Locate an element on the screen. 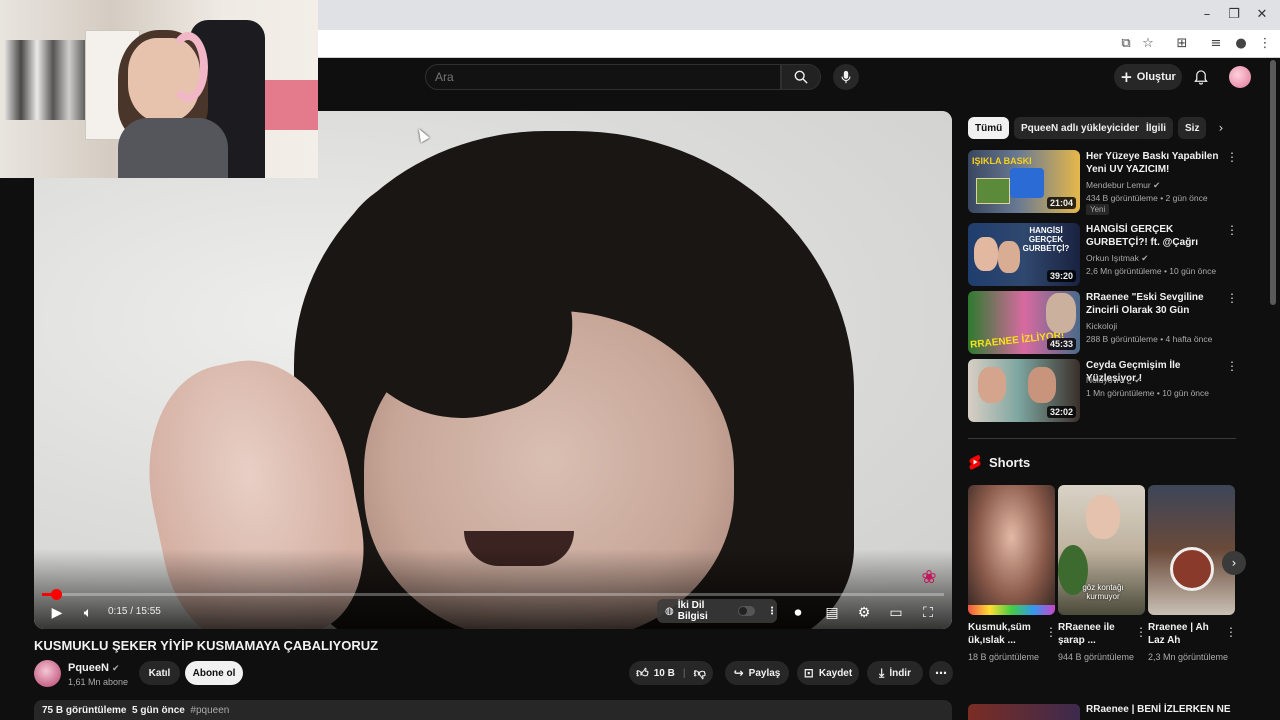 The width and height of the screenshot is (1280, 720). video-thumbnail: HANGİSİ GERÇEK GURBETÇİ? 39:20 is located at coordinates (1024, 254).